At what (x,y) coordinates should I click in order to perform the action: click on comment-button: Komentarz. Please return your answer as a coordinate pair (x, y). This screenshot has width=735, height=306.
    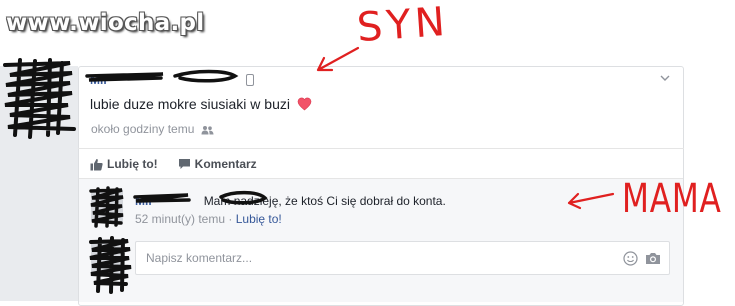
    Looking at the image, I should click on (217, 164).